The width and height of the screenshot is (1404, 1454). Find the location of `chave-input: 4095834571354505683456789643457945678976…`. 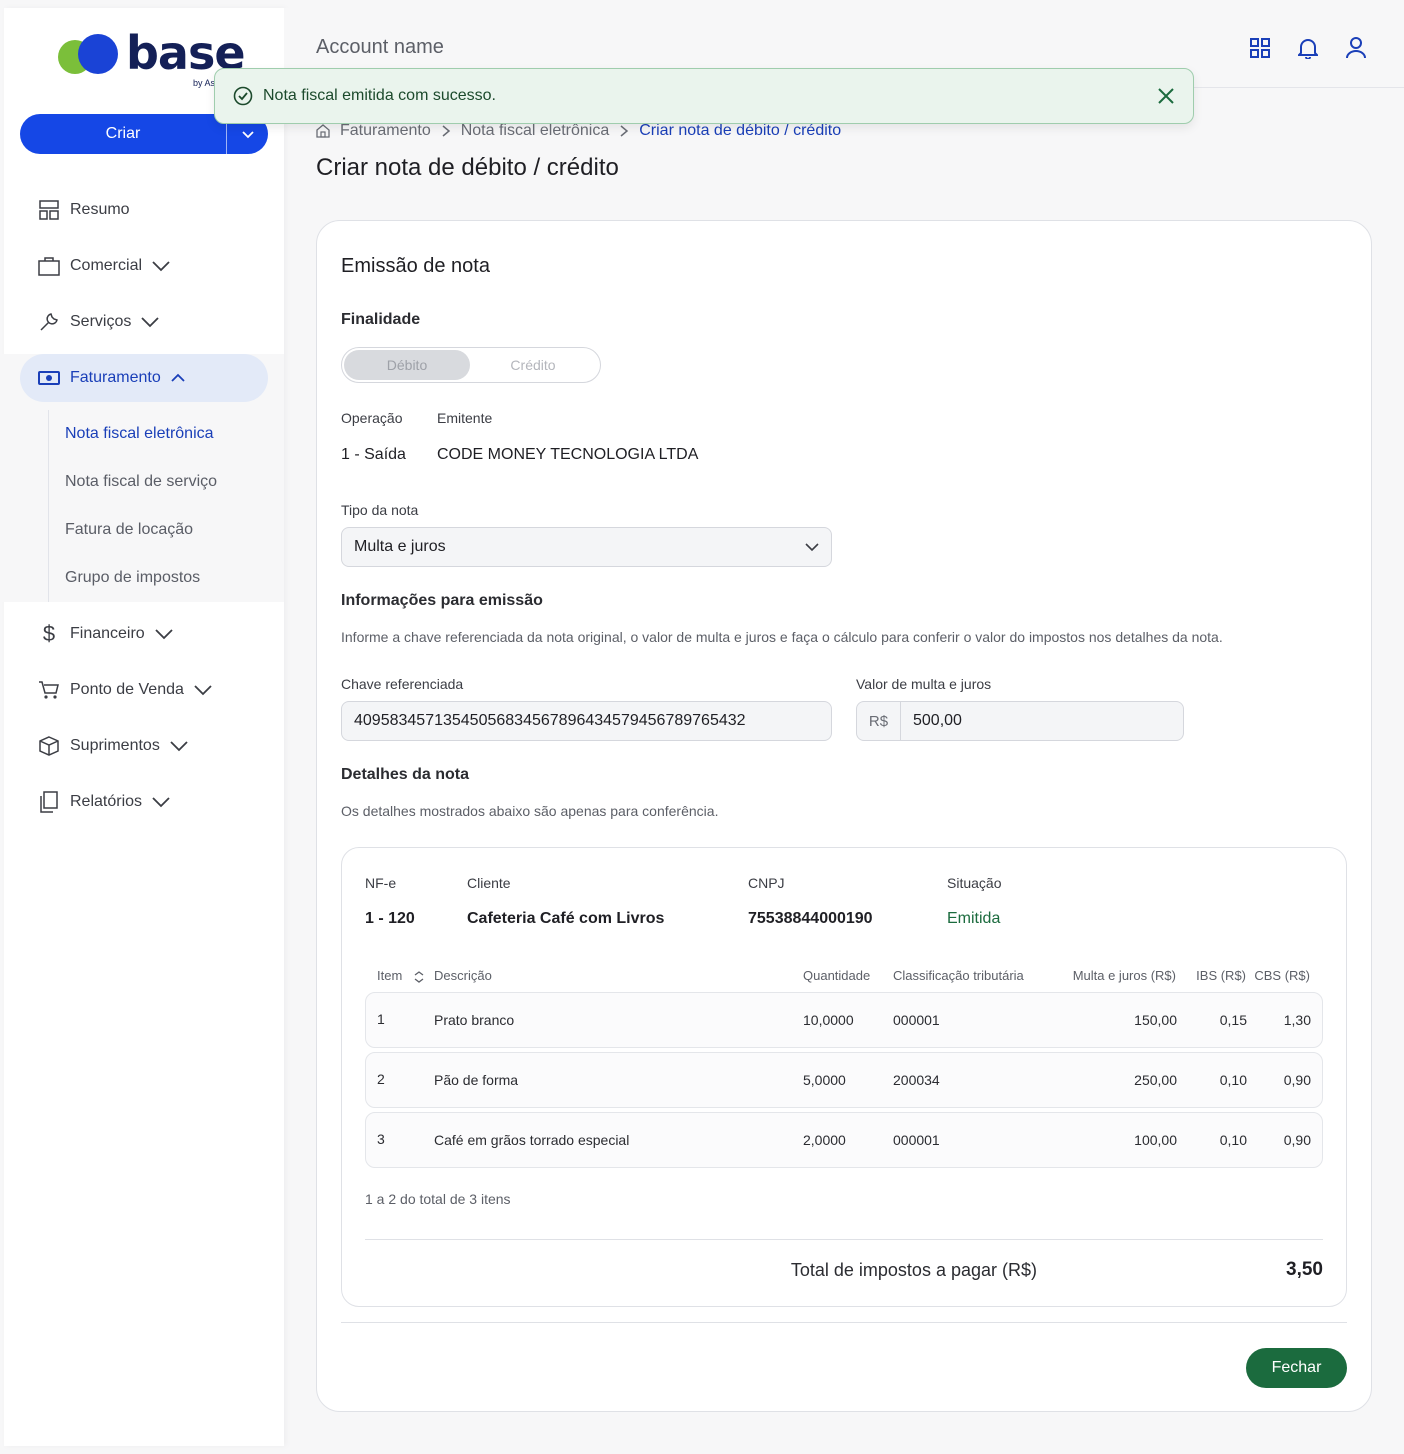

chave-input: 4095834571354505683456789643457945678976… is located at coordinates (586, 721).